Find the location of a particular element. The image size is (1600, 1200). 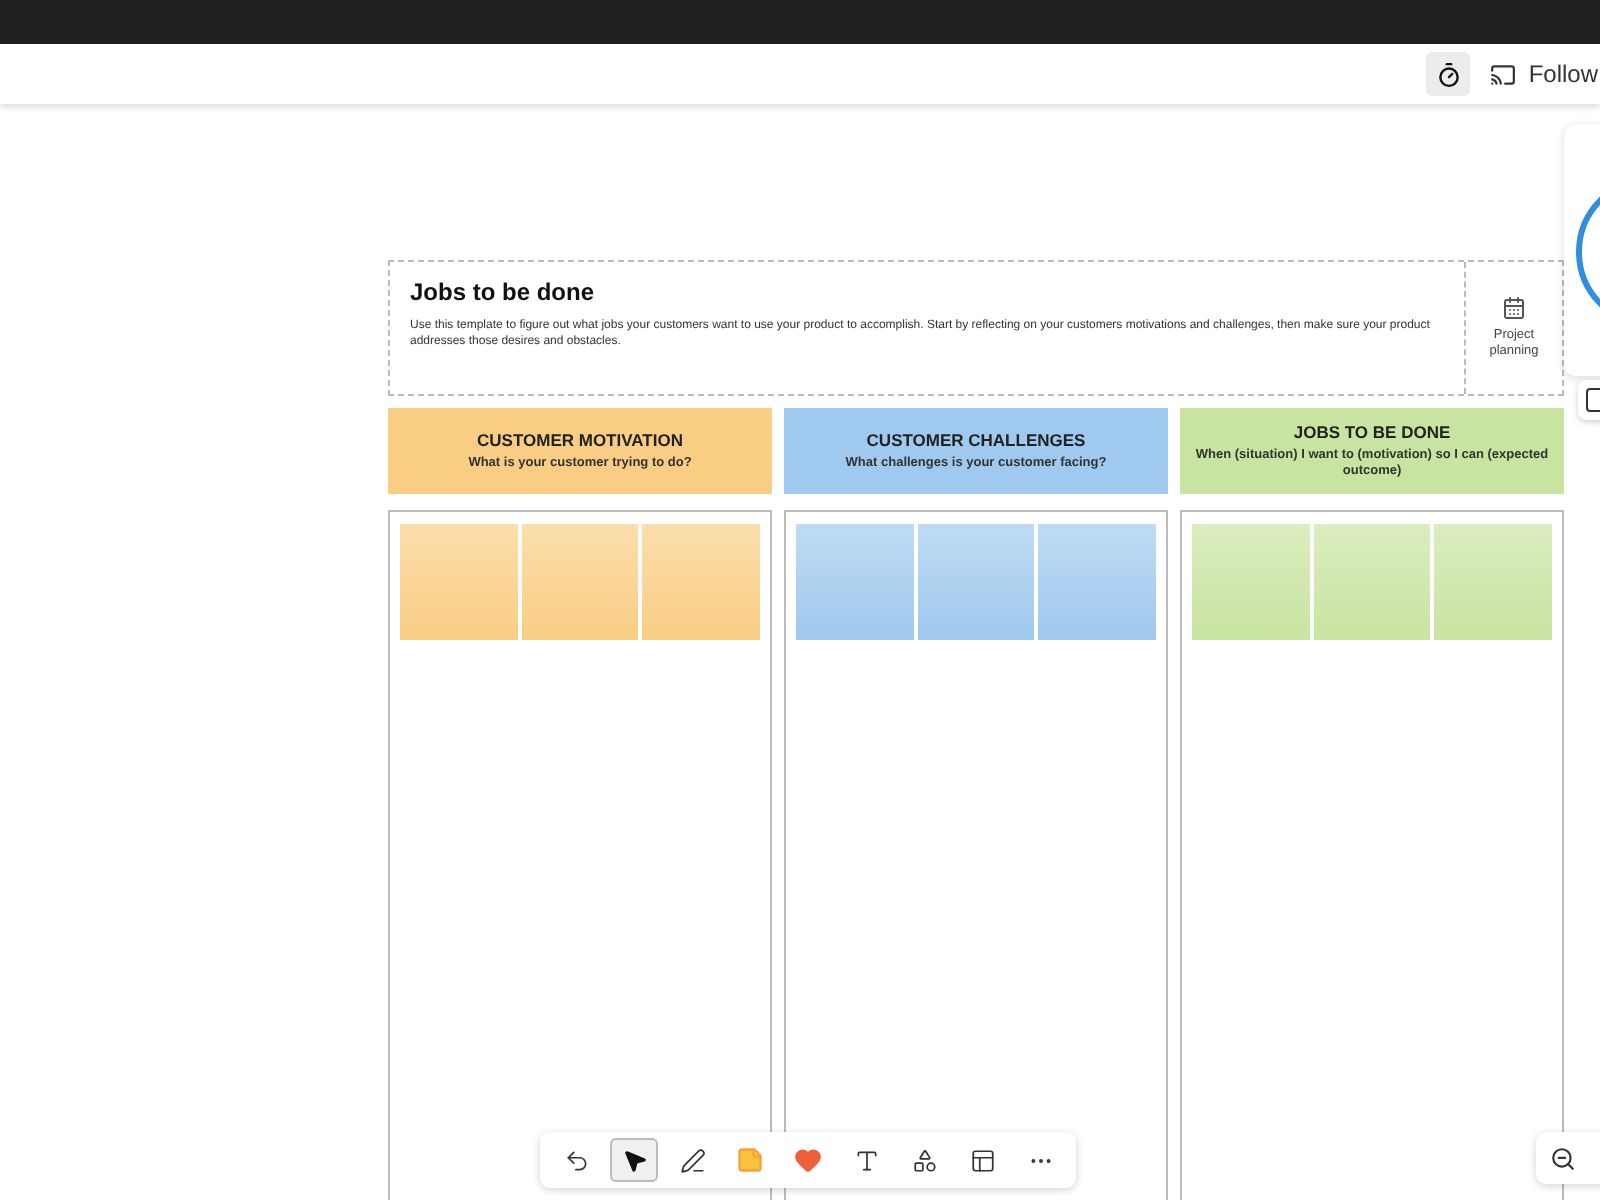

layout-icon is located at coordinates (982, 1160).